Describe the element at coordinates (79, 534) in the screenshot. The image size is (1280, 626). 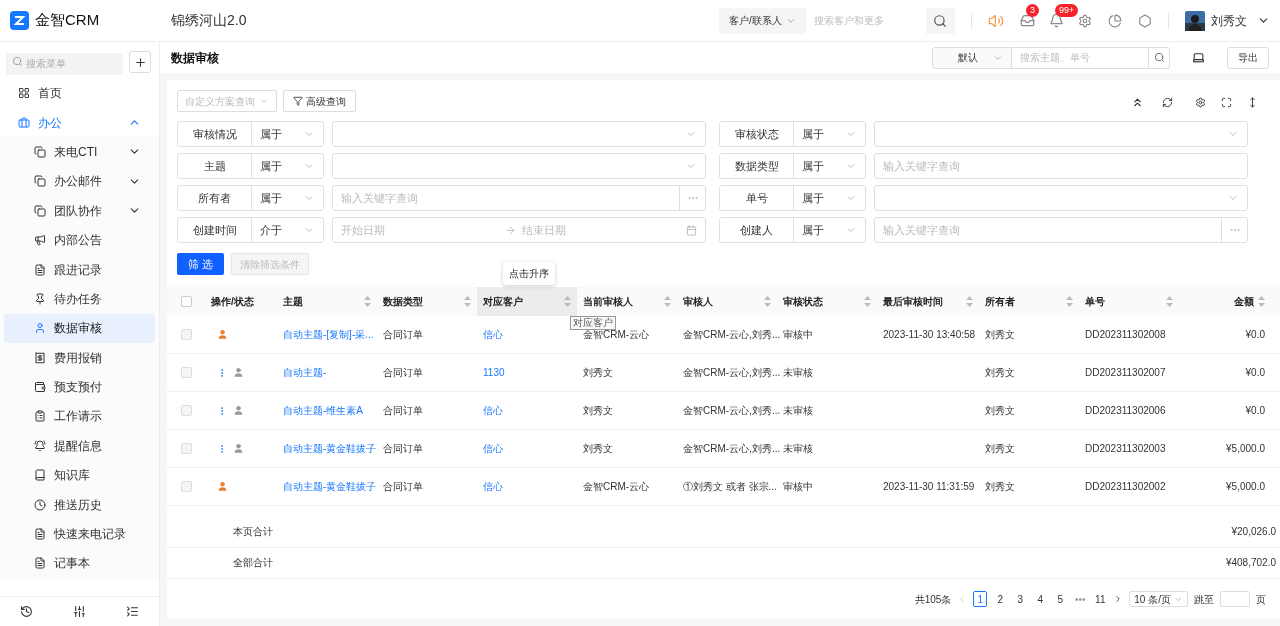
I see `sidebar-item: 快速来电记录` at that location.